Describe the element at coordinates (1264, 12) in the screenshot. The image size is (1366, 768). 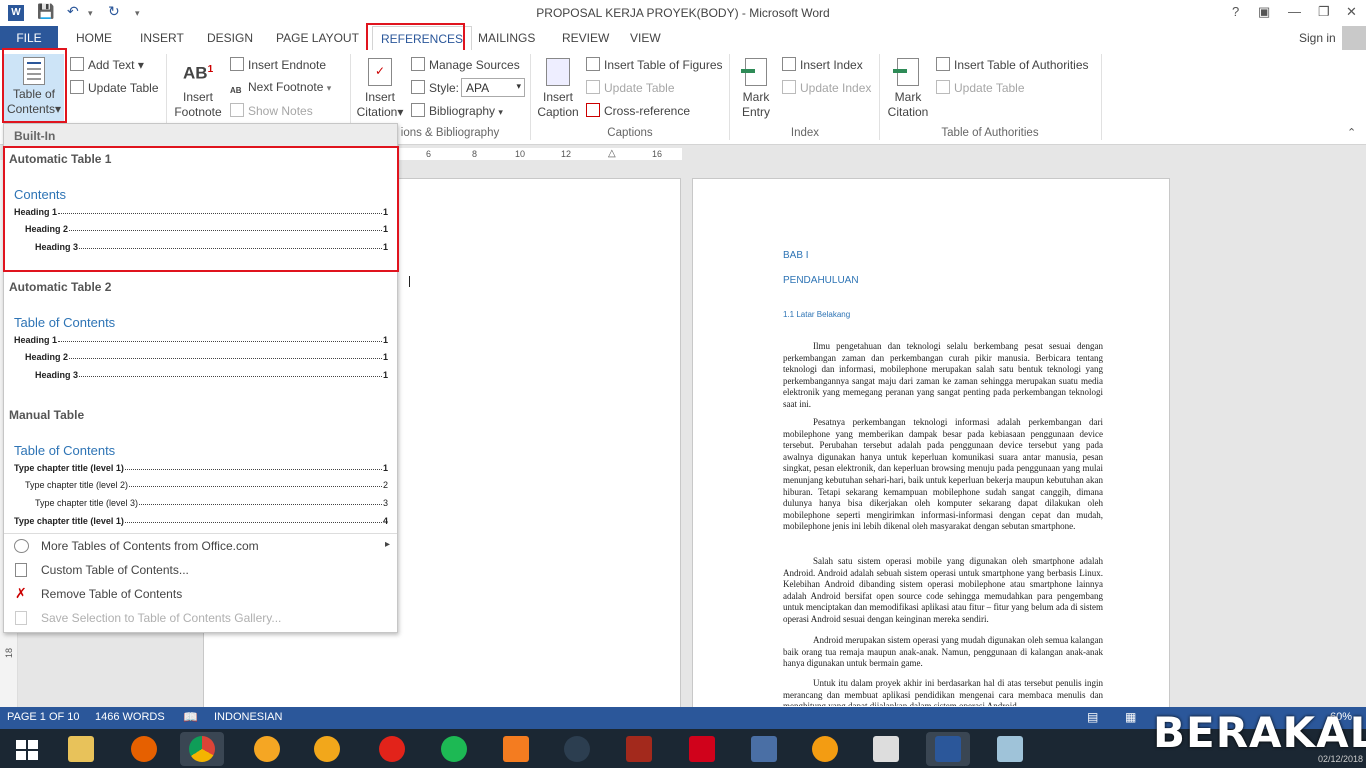
I see `ribbon-display-options-button: ▣` at that location.